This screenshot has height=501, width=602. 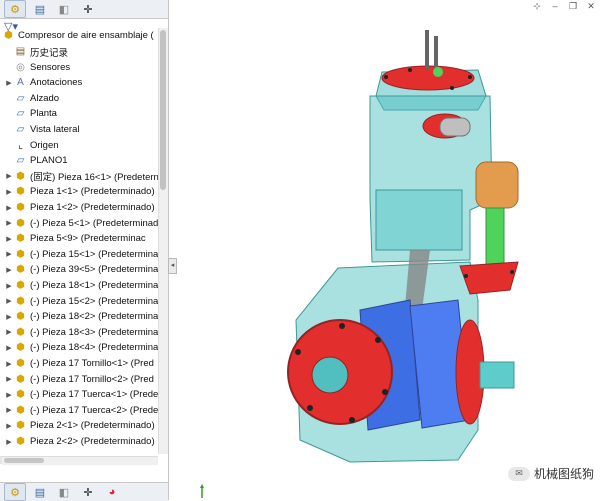 I want to click on tree-item: ⌞ Origen, so click(x=31, y=145).